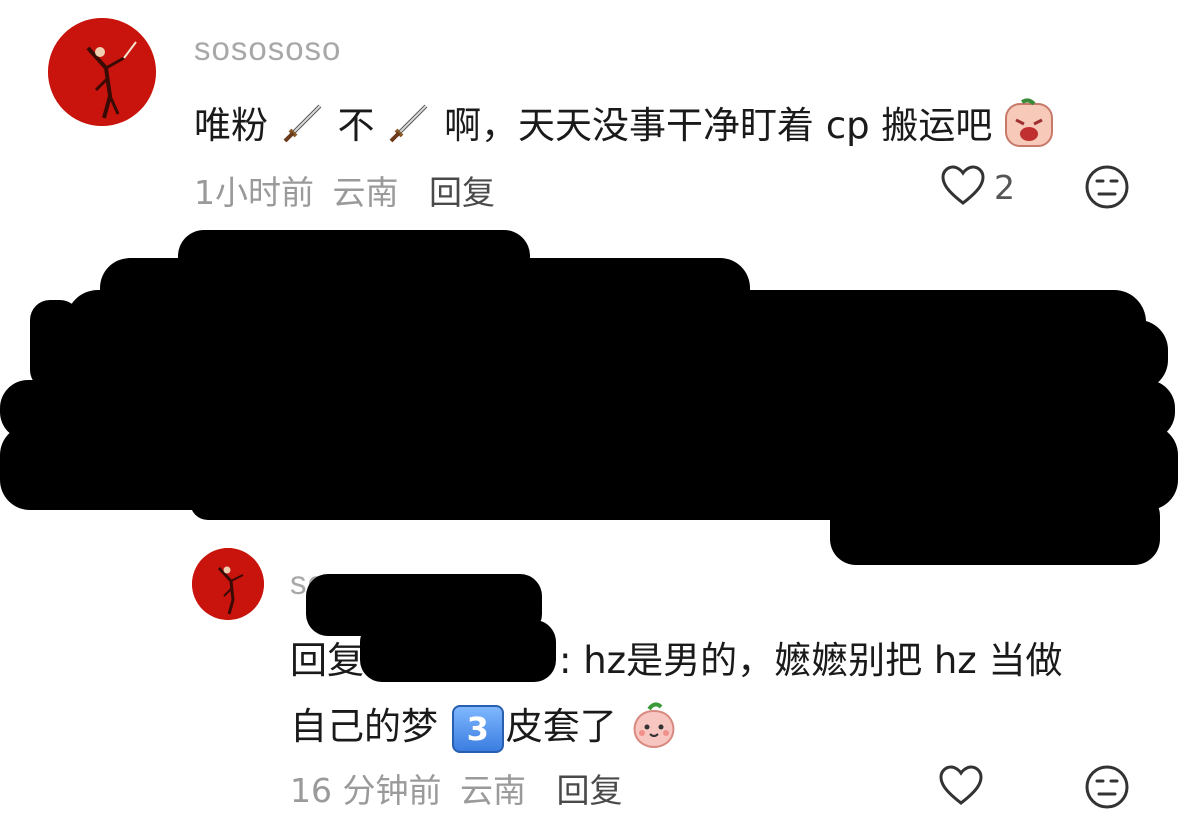 The image size is (1179, 832). What do you see at coordinates (811, 660) in the screenshot?
I see `reply-text: : hz是男的，嬷嬷别把 hz 当做` at bounding box center [811, 660].